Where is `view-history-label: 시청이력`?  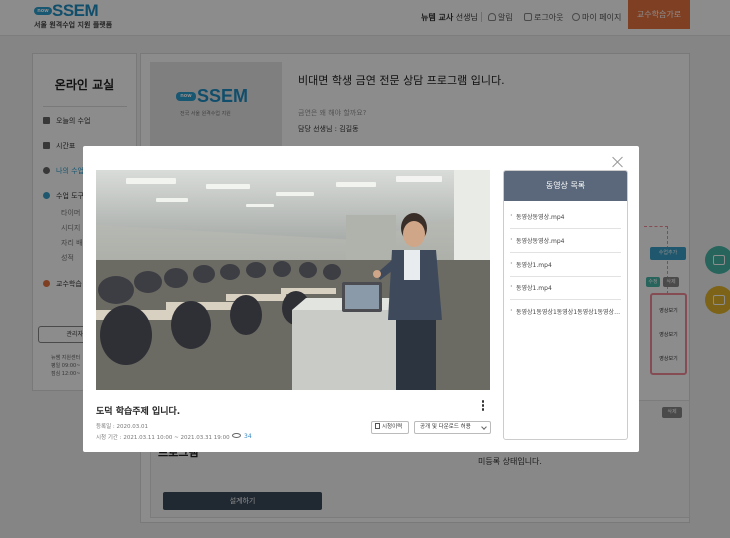
view-history-label: 시청이력 is located at coordinates (392, 427).